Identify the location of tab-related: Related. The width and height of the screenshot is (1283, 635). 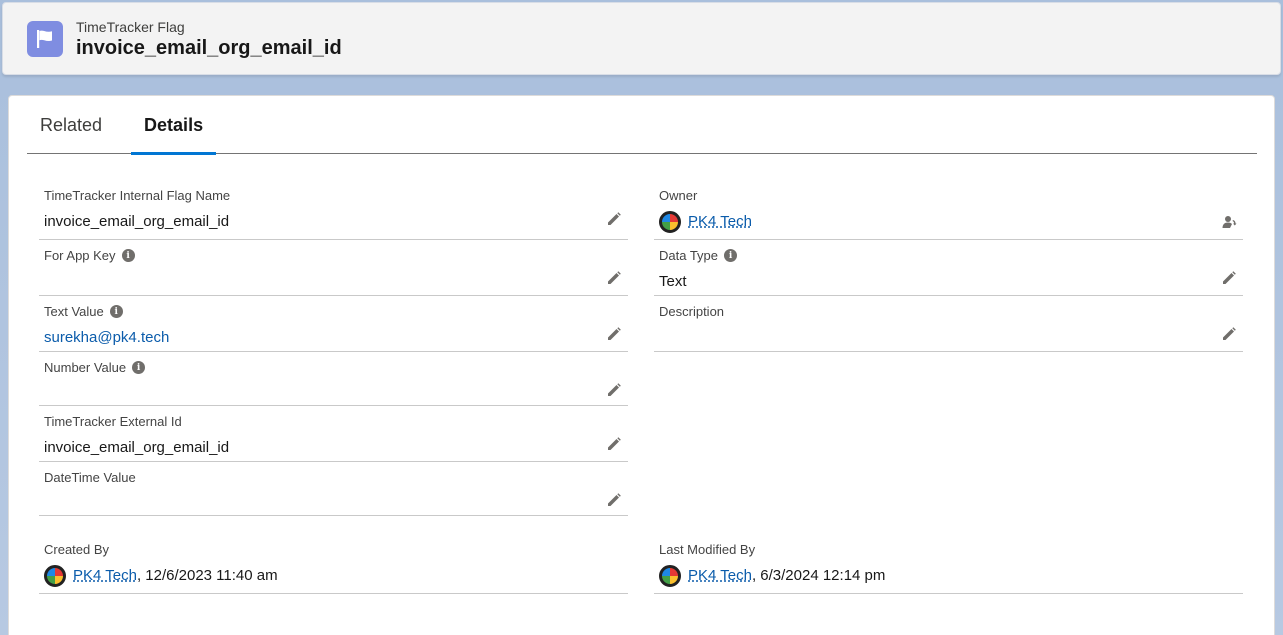
(71, 125).